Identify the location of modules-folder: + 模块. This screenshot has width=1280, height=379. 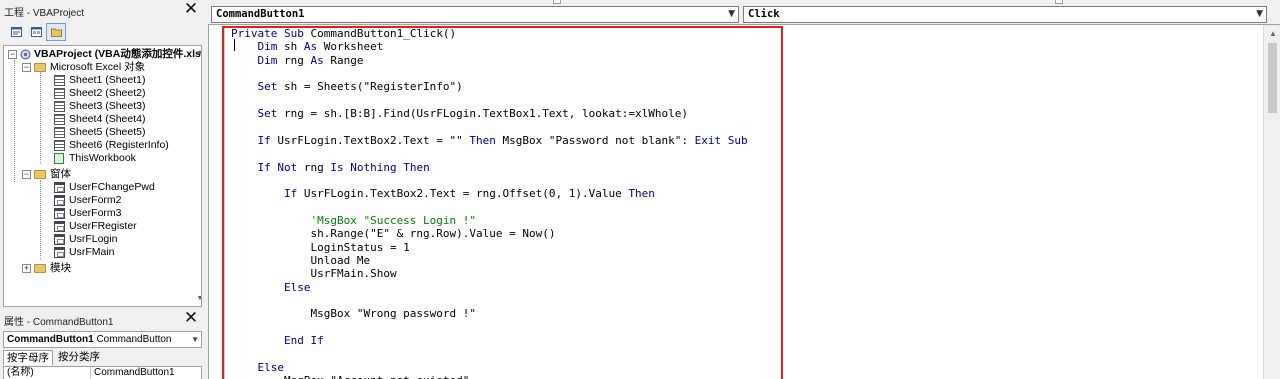
(110, 268).